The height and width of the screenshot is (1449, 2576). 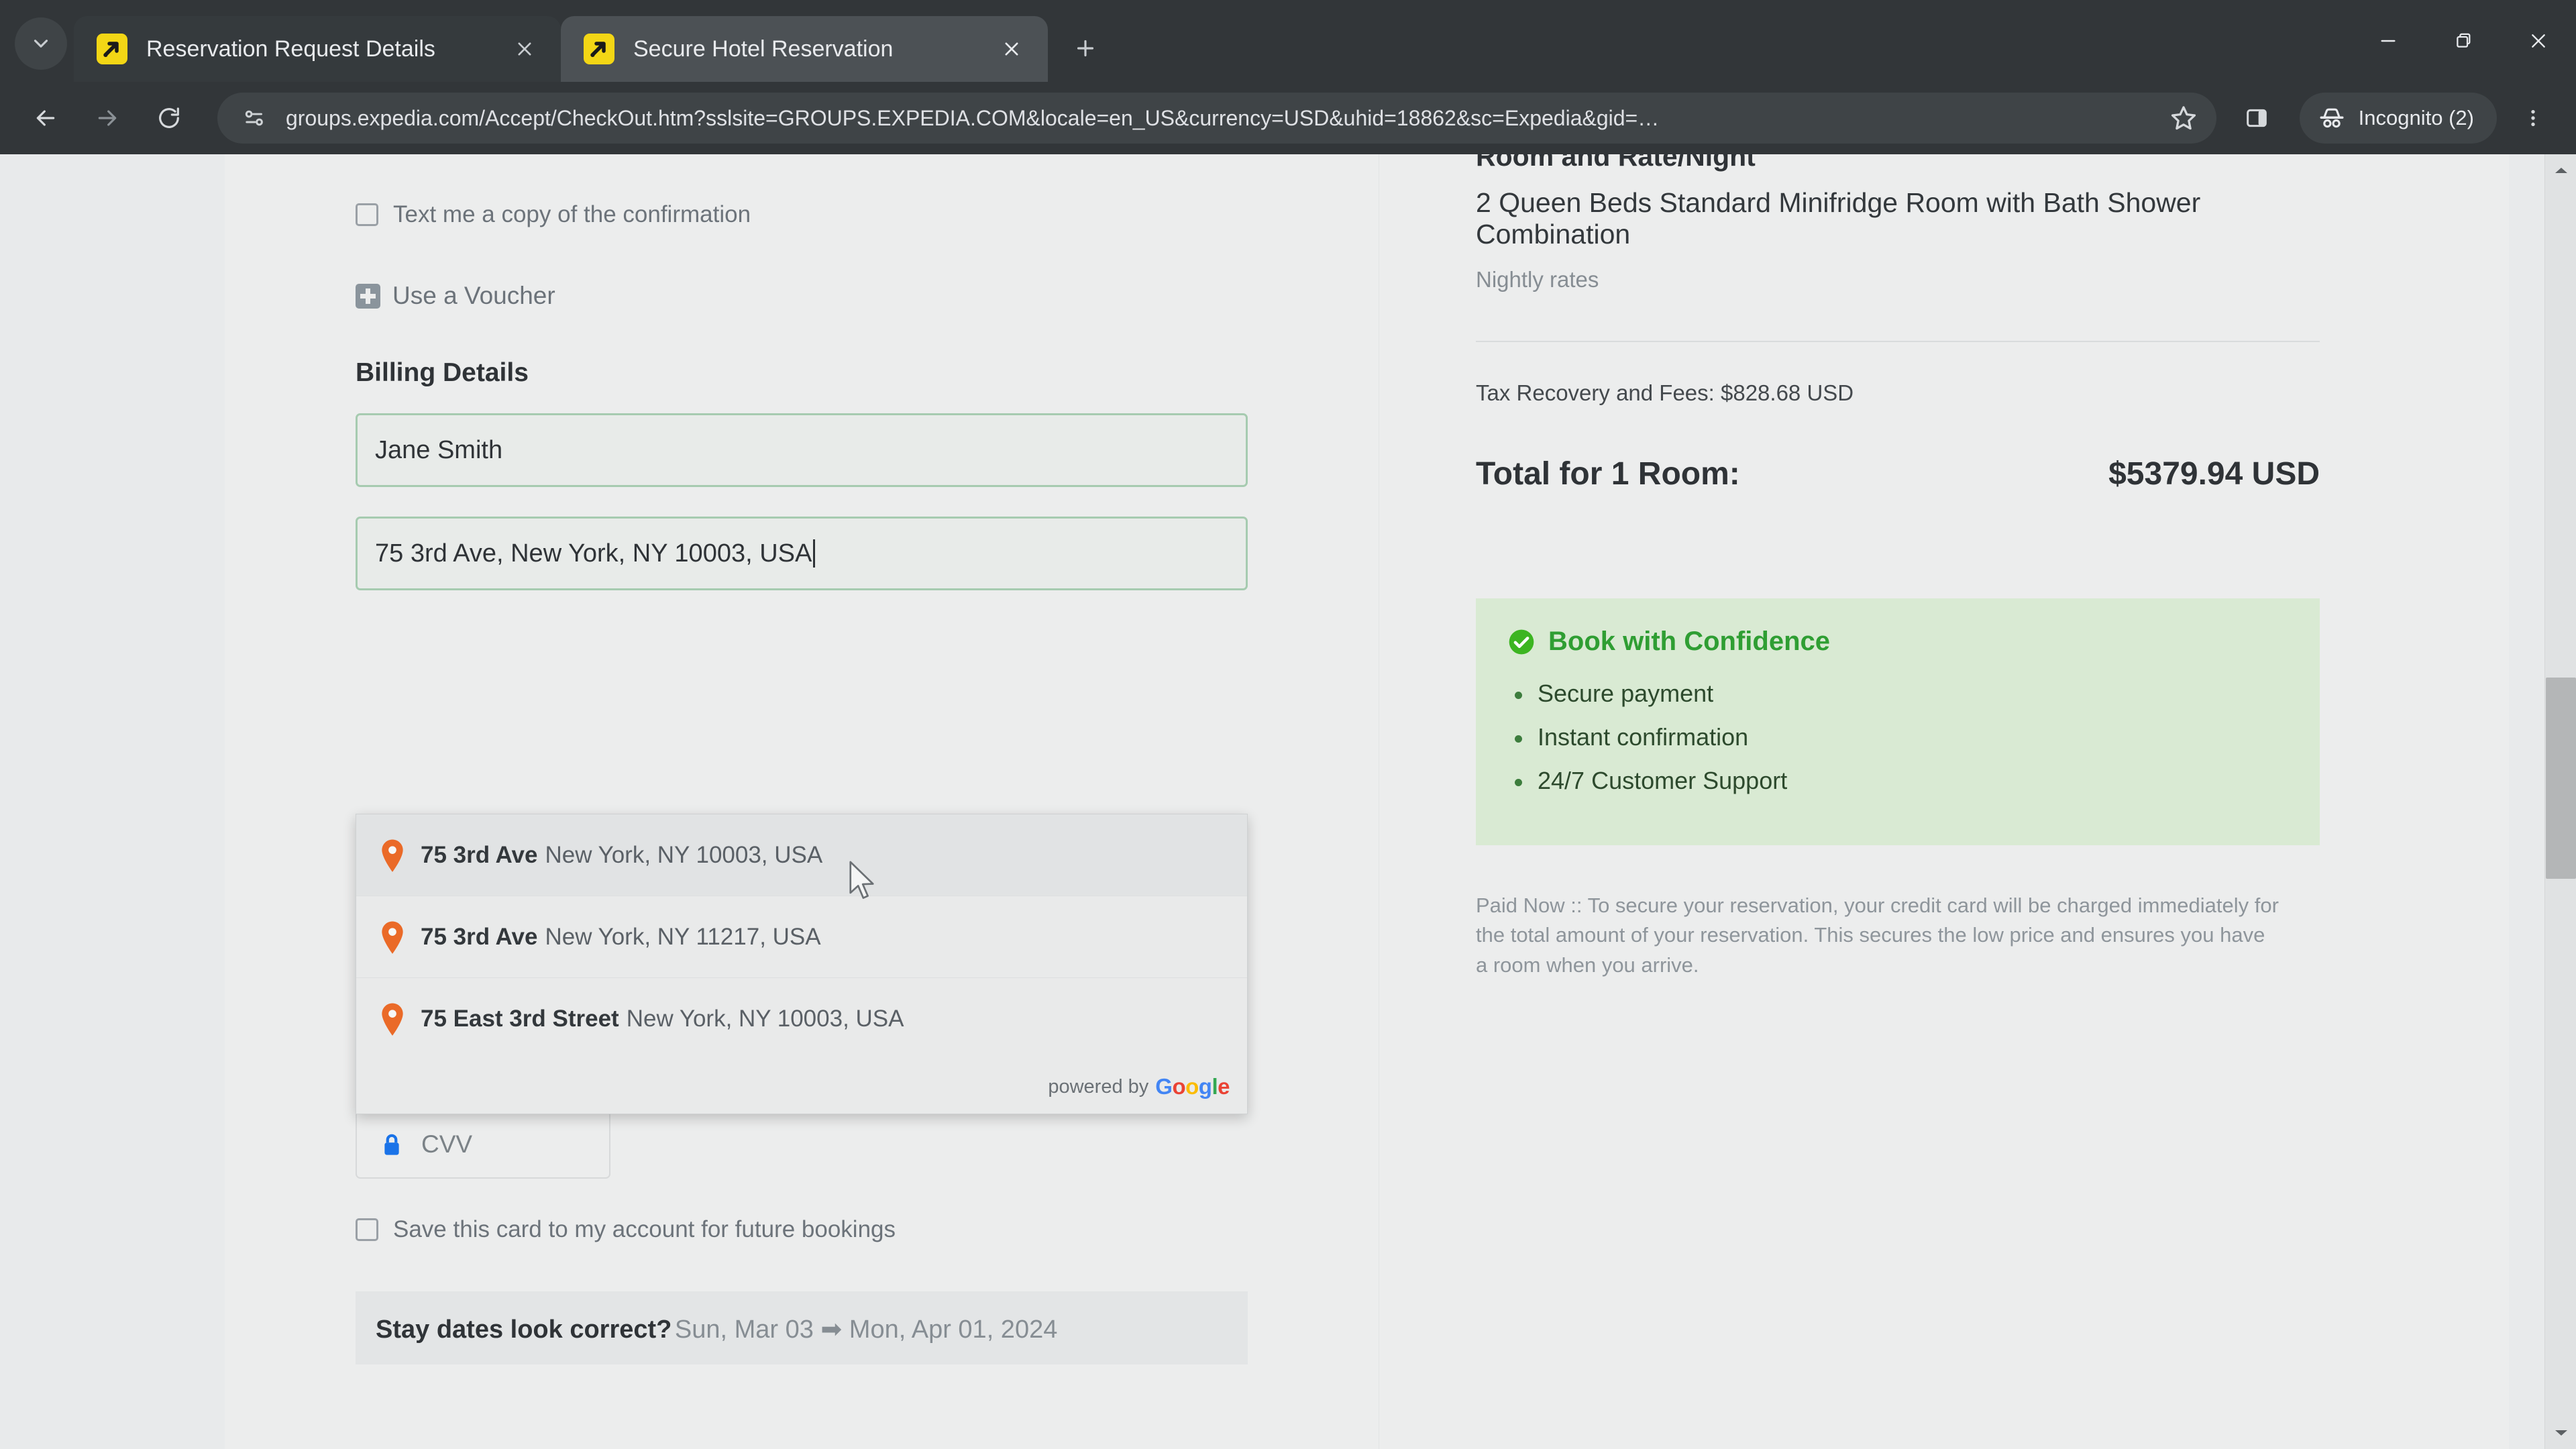 I want to click on minimize-icon, so click(x=2388, y=41).